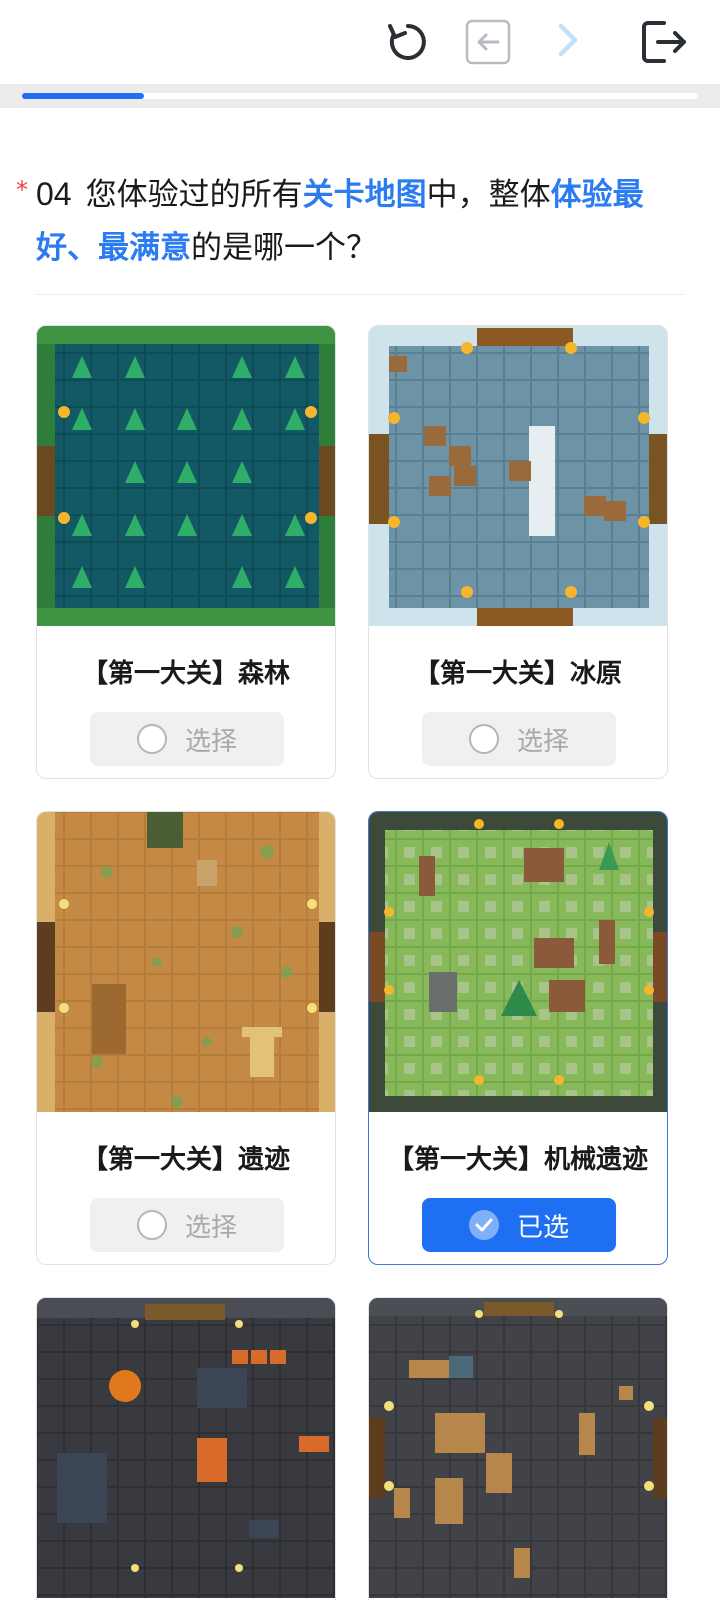  Describe the element at coordinates (364, 195) in the screenshot. I see `question-highlight-1: 关卡地图` at that location.